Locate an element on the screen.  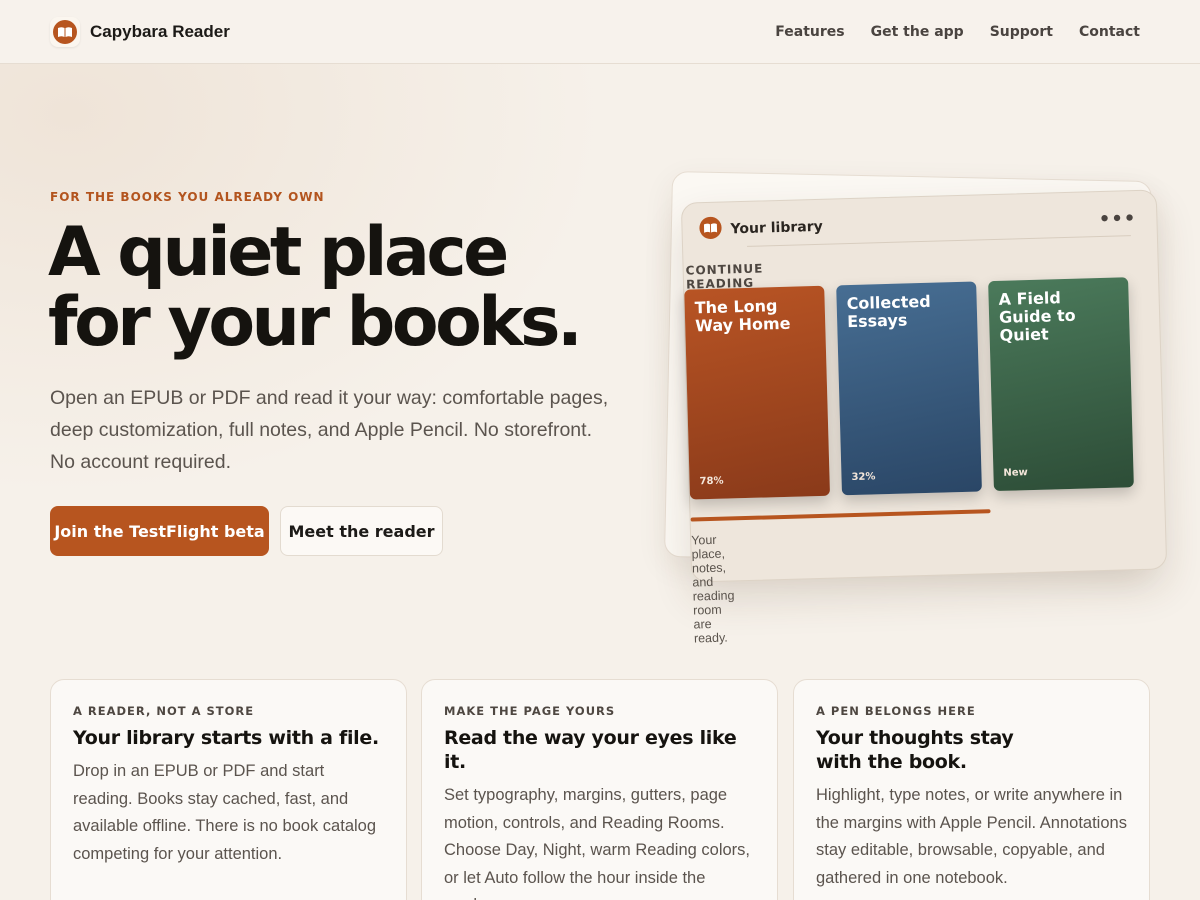
book-progress: 78% is located at coordinates (711, 481).